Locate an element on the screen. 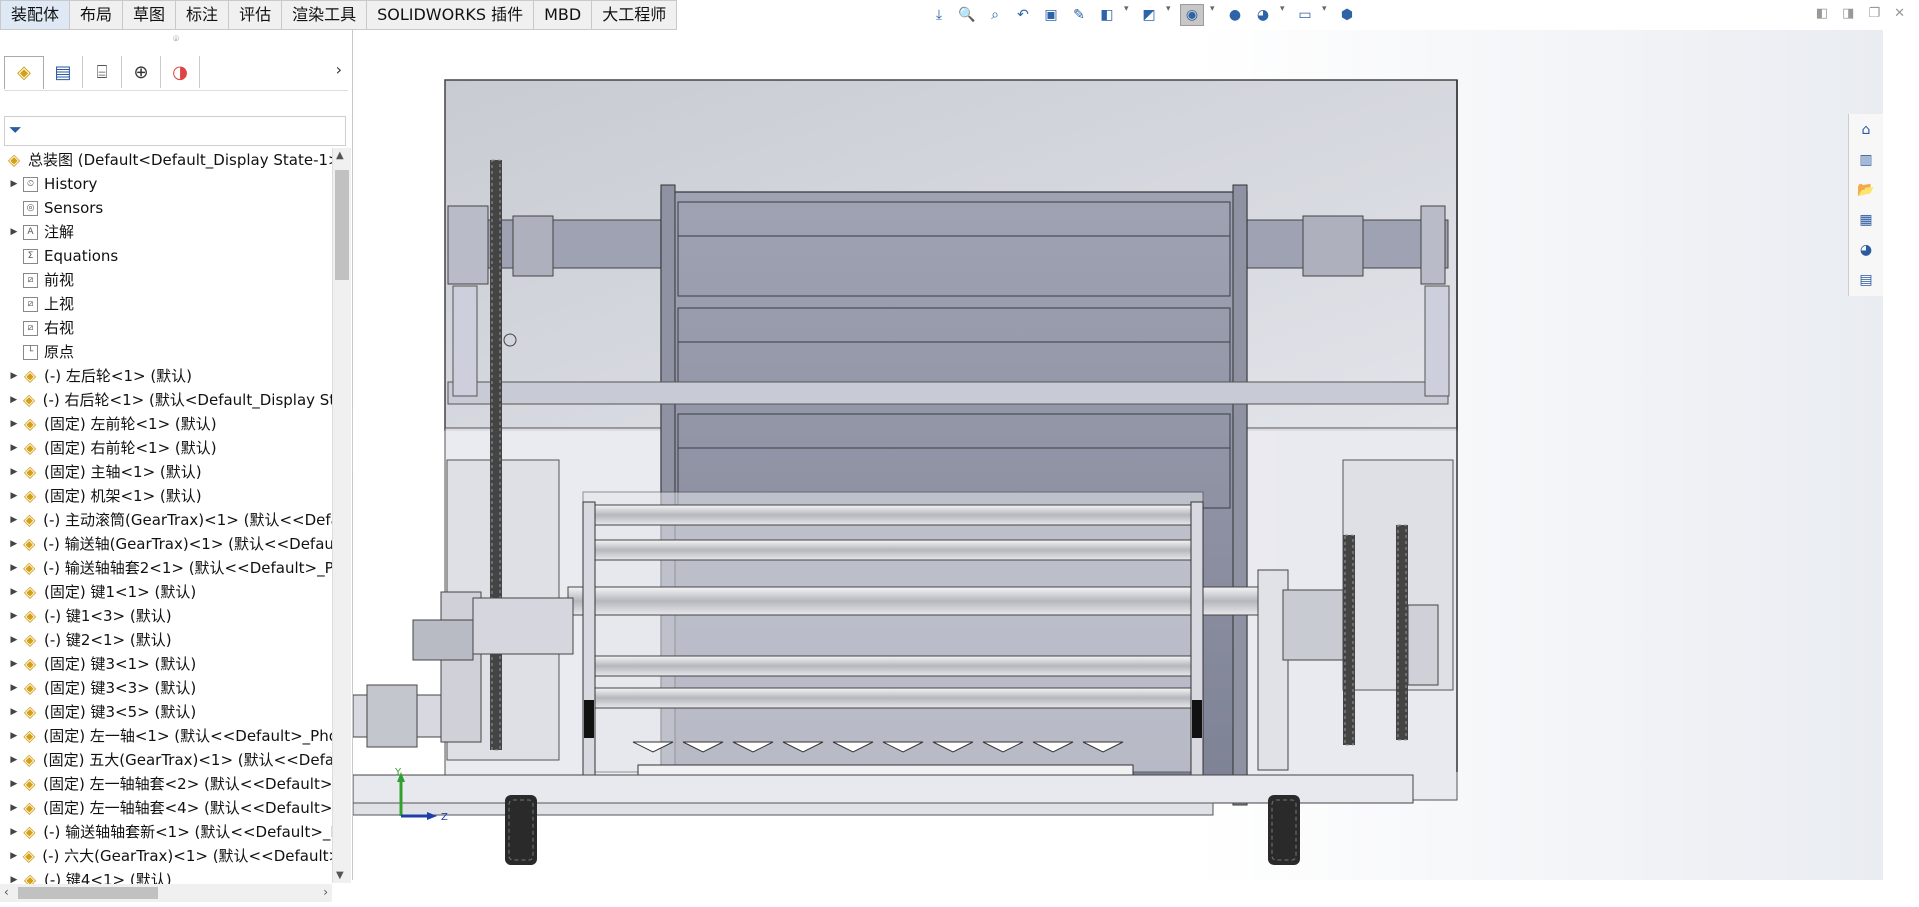  tree-item: ▶ ◈ (固定) 左前轮<1> (默认) is located at coordinates (166, 424).